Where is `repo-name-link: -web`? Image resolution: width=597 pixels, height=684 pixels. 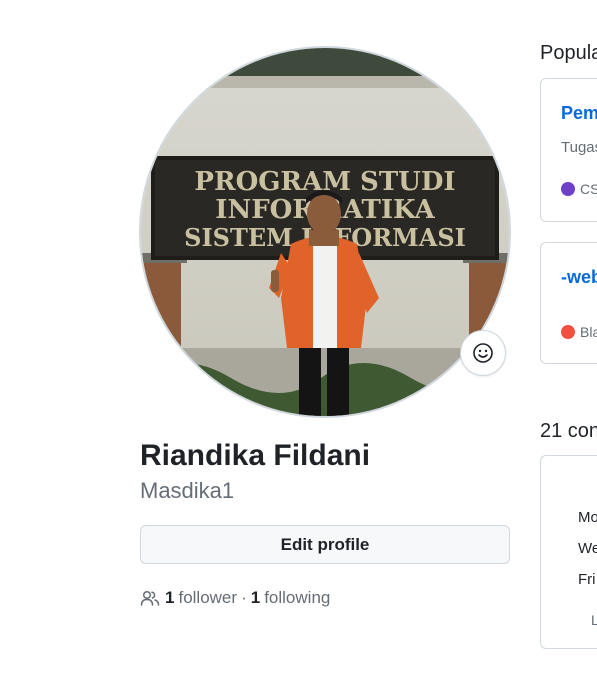
repo-name-link: -web is located at coordinates (579, 277).